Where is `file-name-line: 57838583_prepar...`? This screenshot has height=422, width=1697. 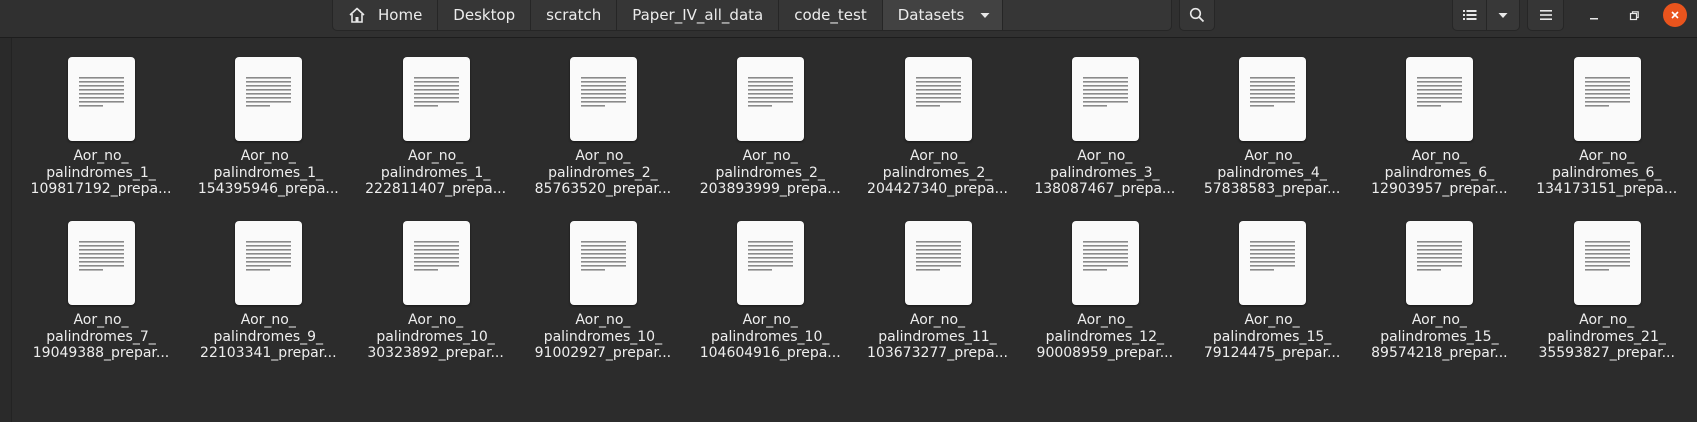 file-name-line: 57838583_prepar... is located at coordinates (1272, 189).